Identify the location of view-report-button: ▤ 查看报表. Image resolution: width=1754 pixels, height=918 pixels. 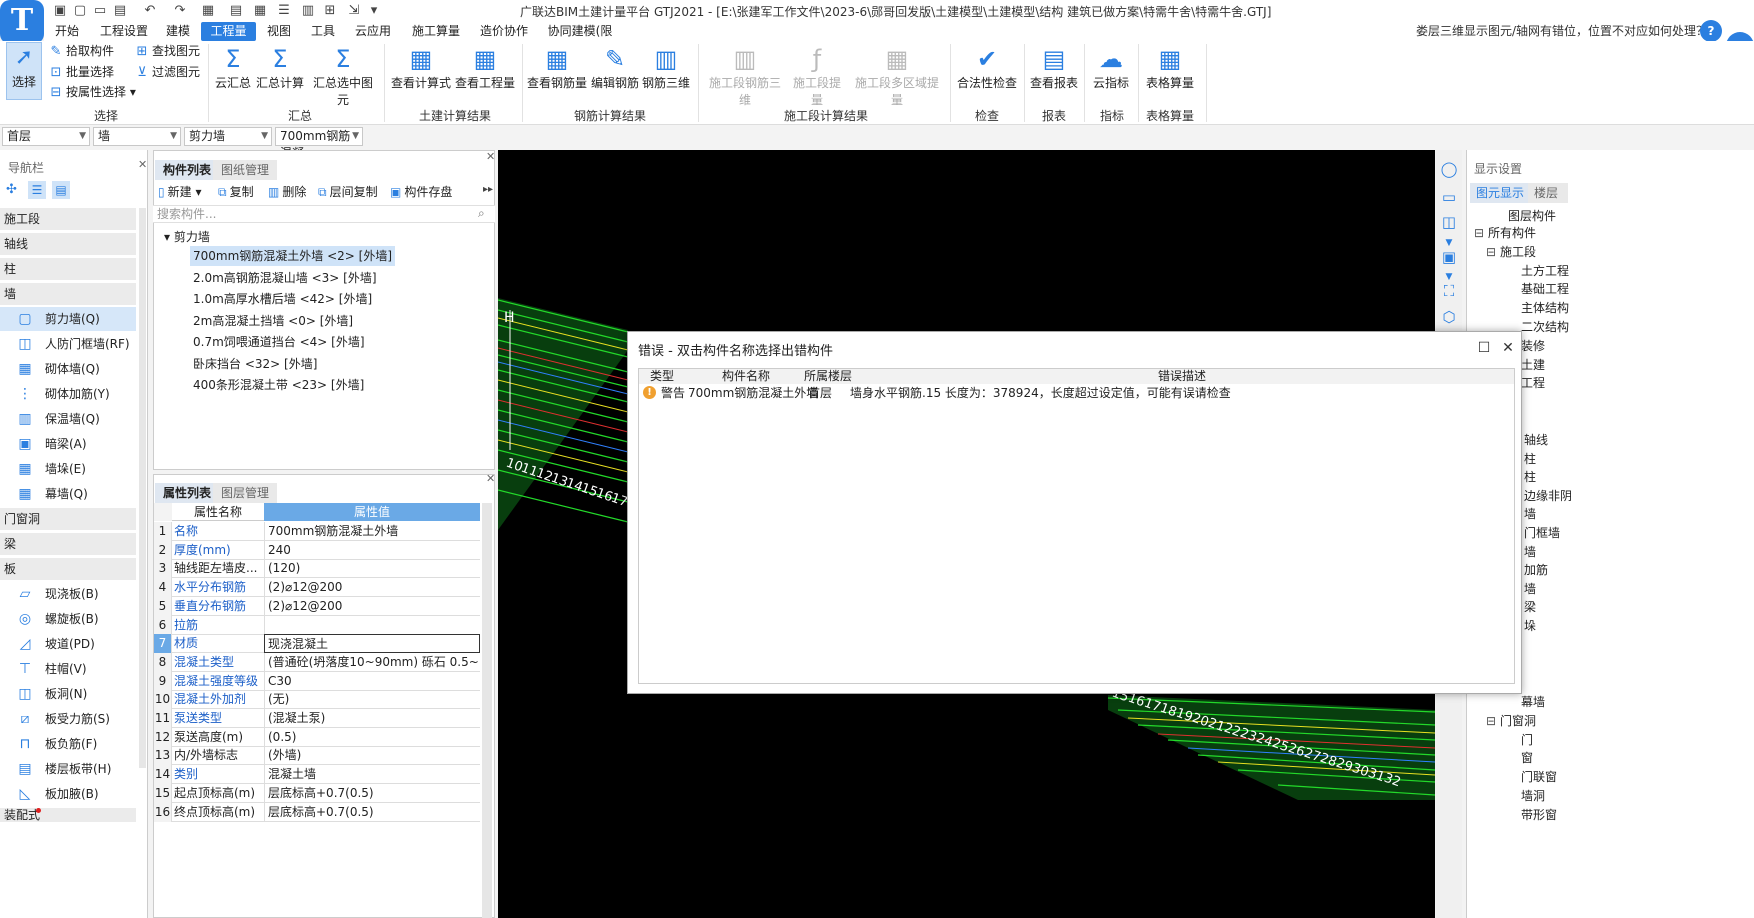
(1054, 67).